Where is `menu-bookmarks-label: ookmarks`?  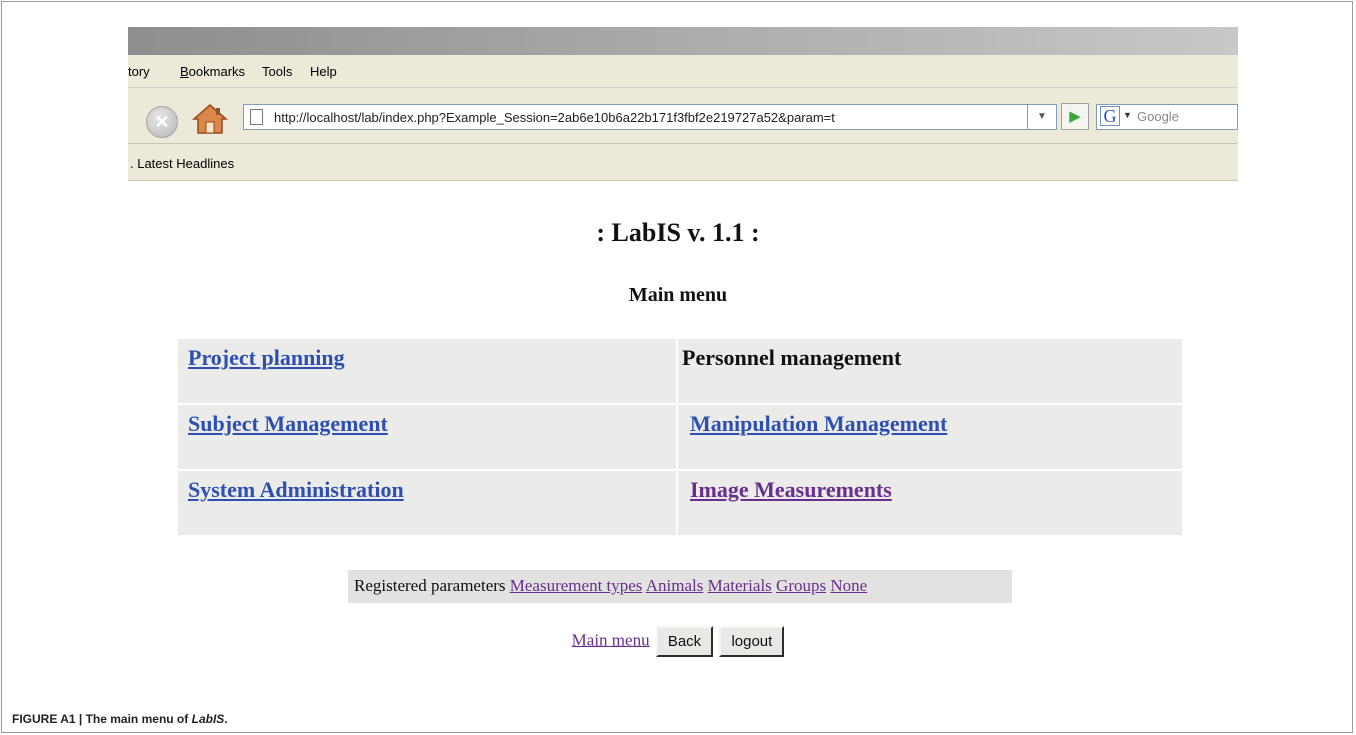
menu-bookmarks-label: ookmarks is located at coordinates (217, 71).